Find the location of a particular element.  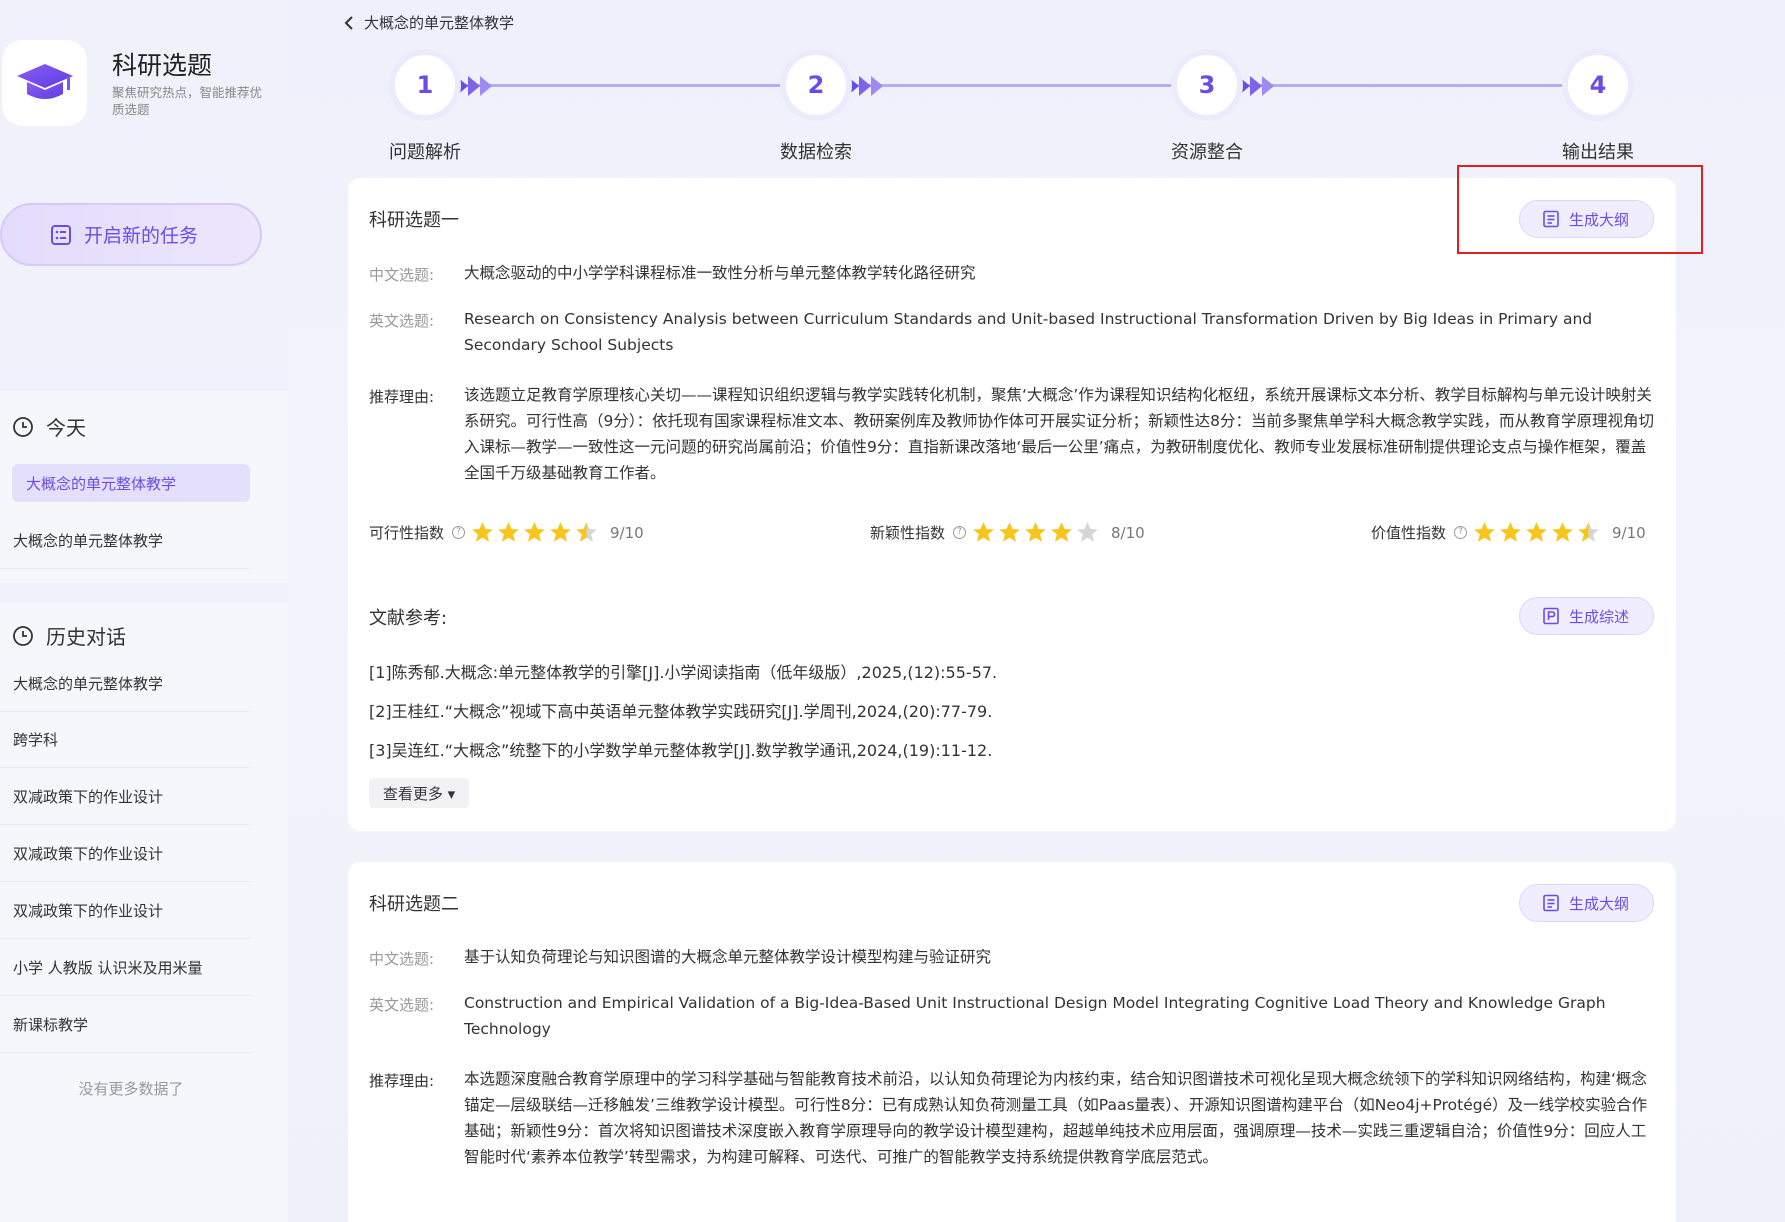

step-1-circle: 1 is located at coordinates (425, 85).